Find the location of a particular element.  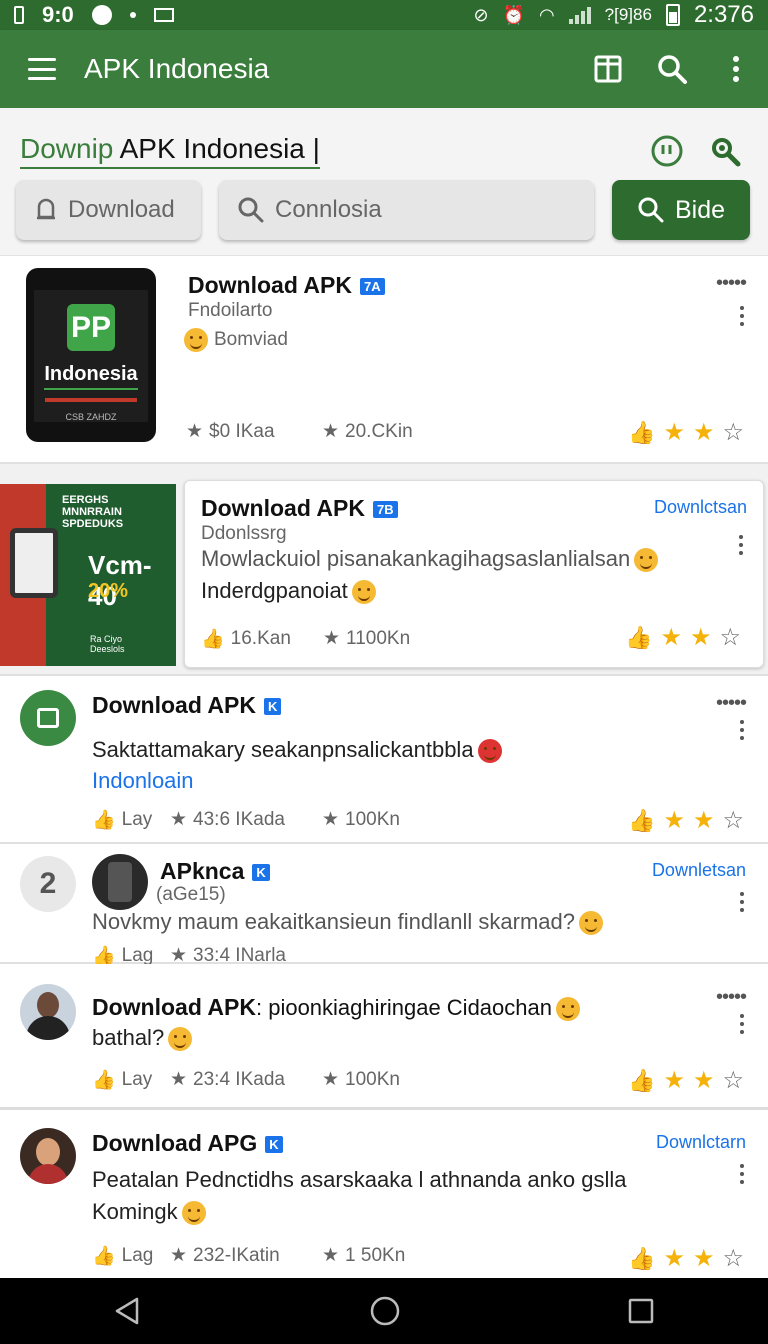

battery-icon is located at coordinates (672, 15).